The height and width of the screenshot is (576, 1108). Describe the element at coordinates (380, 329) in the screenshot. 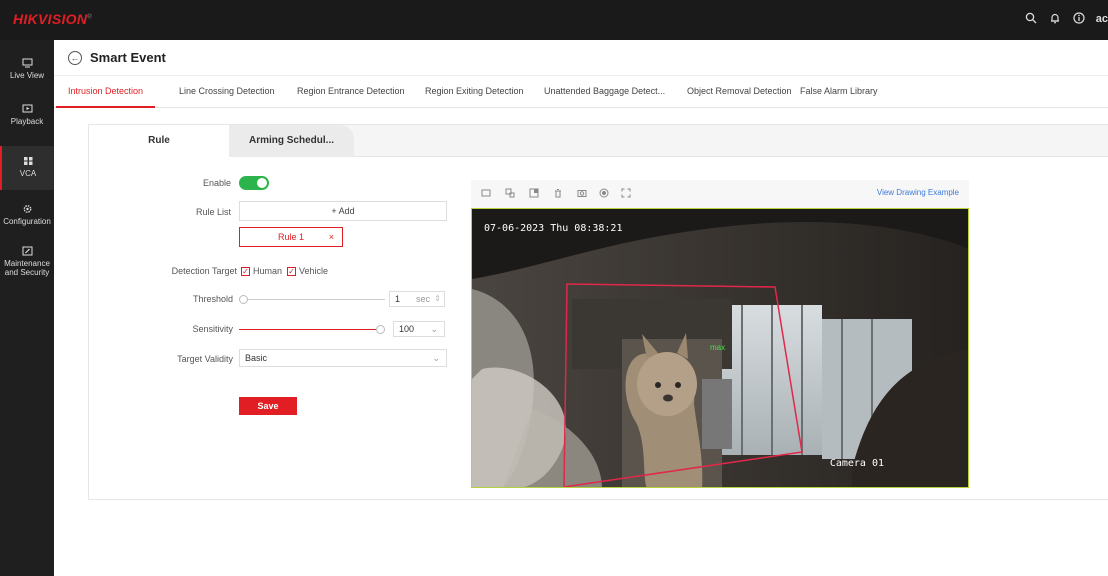

I see `sensitivity-slider-handle` at that location.